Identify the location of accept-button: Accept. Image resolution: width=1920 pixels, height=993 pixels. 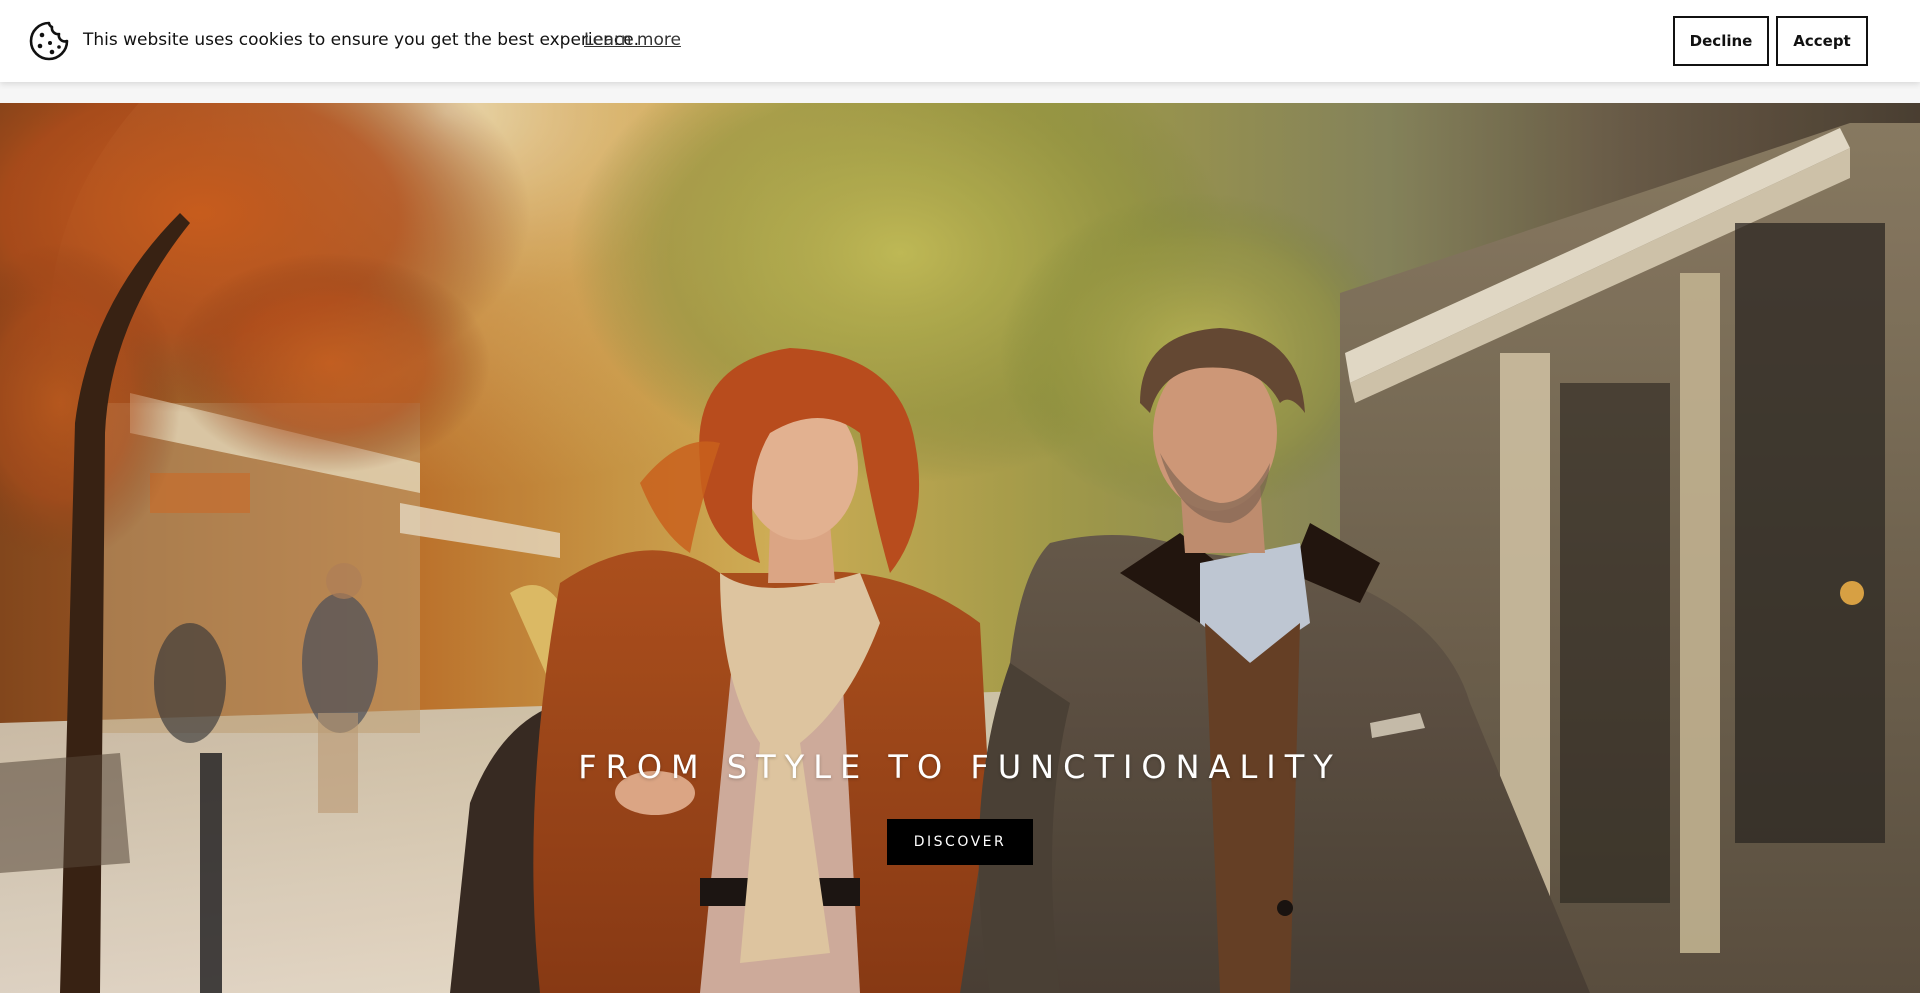
(1822, 41).